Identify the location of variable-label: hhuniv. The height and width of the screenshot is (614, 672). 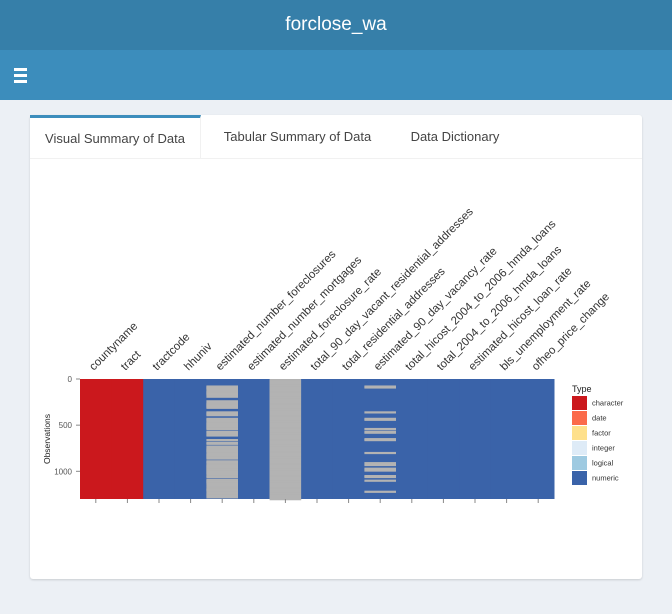
(198, 356).